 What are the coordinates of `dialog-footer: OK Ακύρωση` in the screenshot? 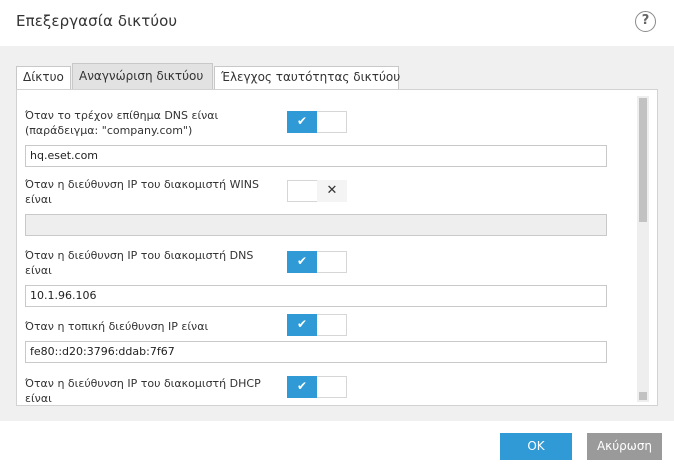 It's located at (337, 446).